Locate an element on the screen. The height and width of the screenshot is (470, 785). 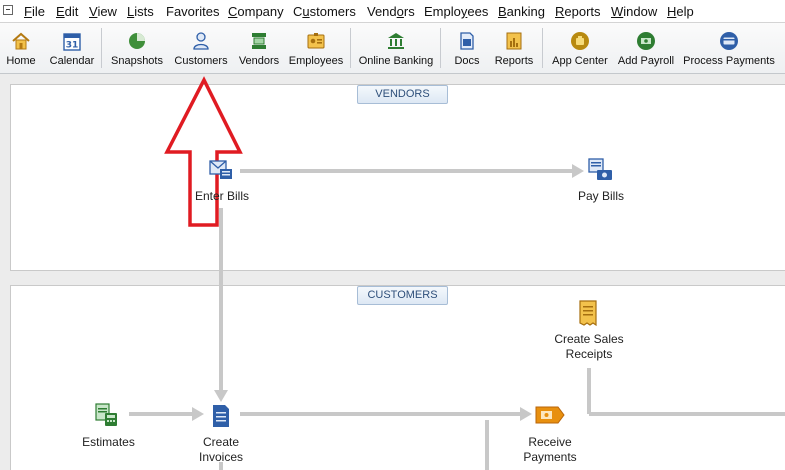
sales-receipt-icon is located at coordinates (588, 313).